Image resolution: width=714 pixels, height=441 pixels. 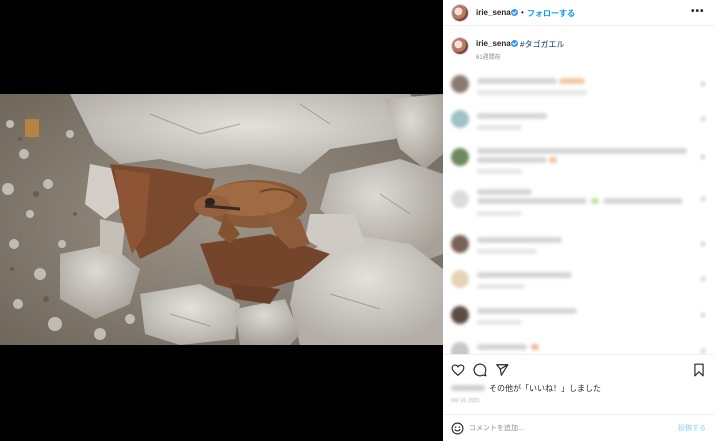 I want to click on caption-time: 61週間前, so click(x=488, y=58).